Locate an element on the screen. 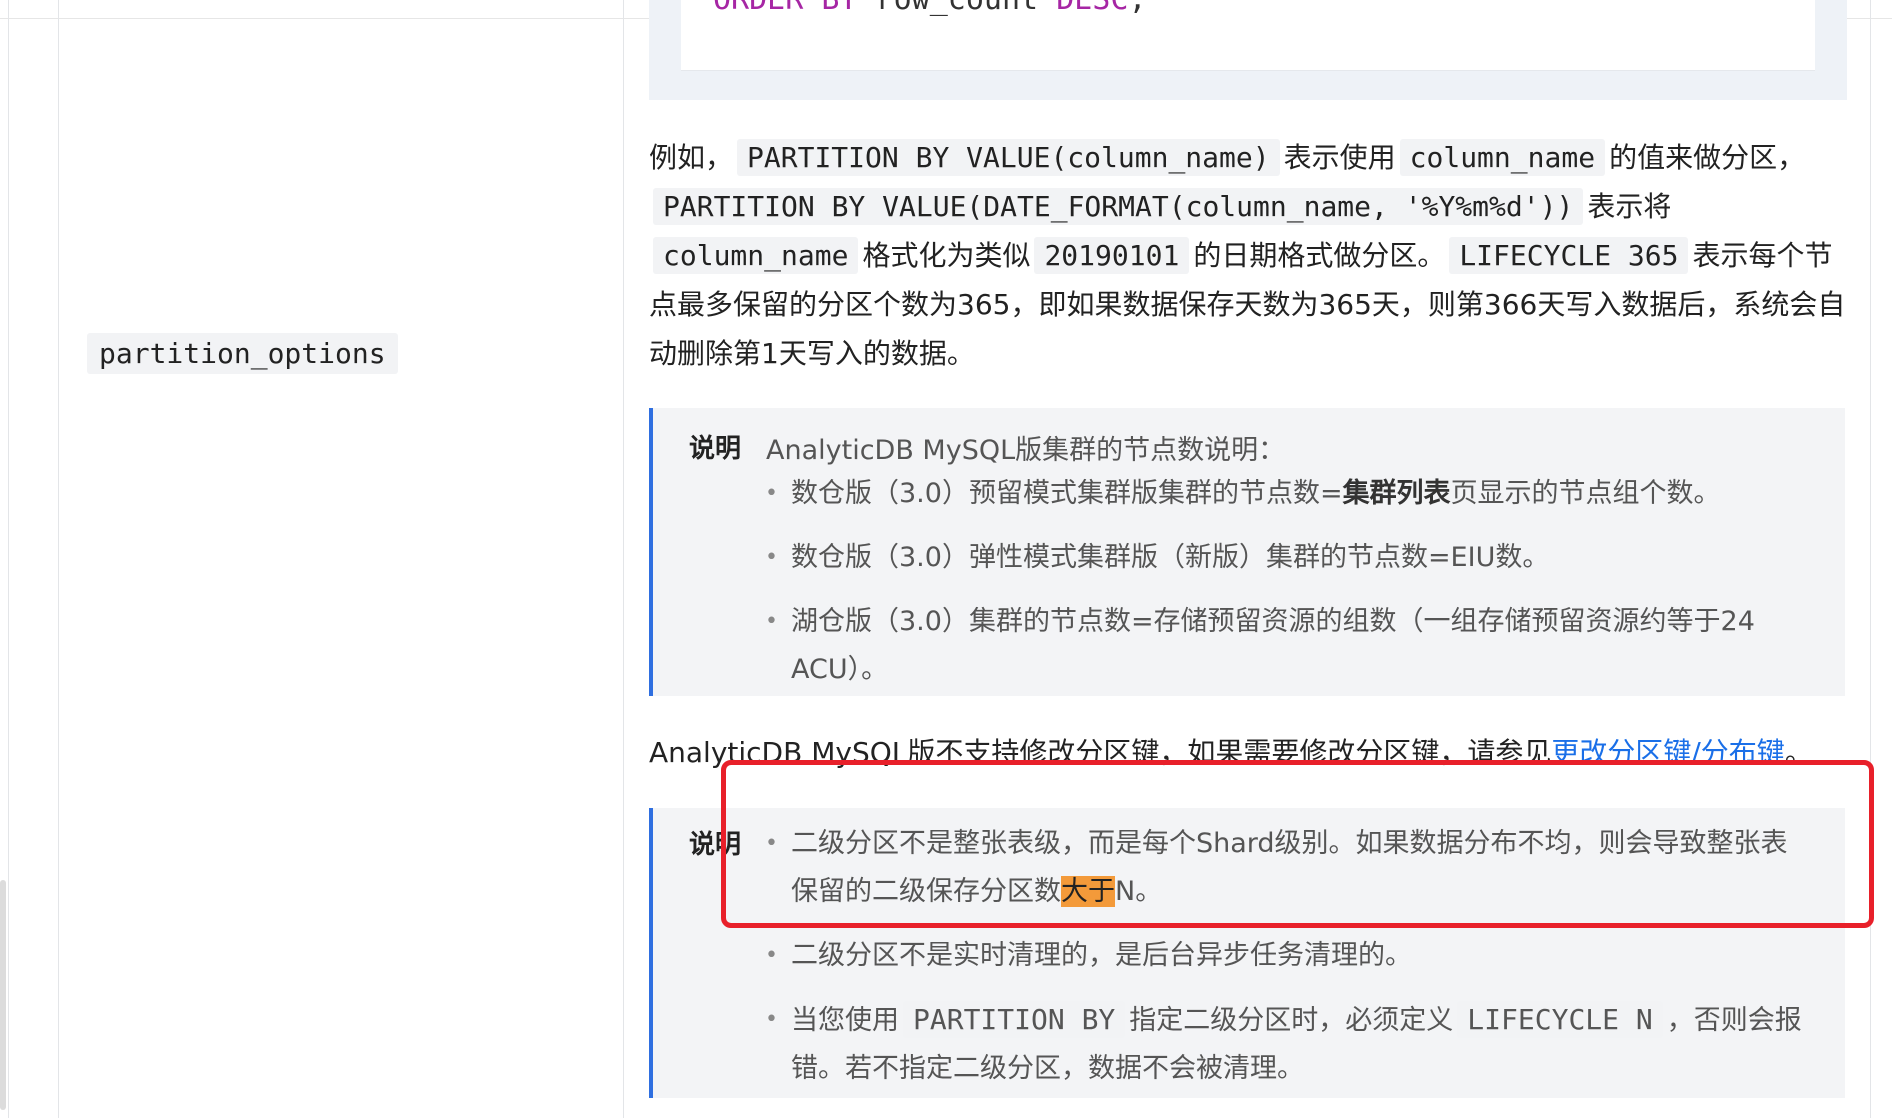 The image size is (1892, 1118). code-line: ORDER BY row_count DESC; is located at coordinates (930, 8).